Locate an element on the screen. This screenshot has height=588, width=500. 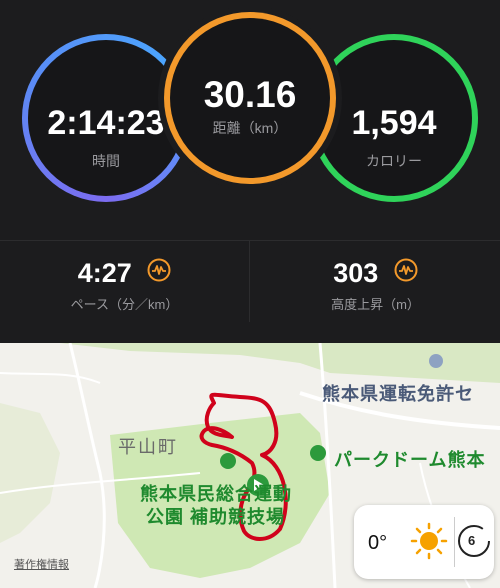
time-label: 時間 is located at coordinates (106, 161).